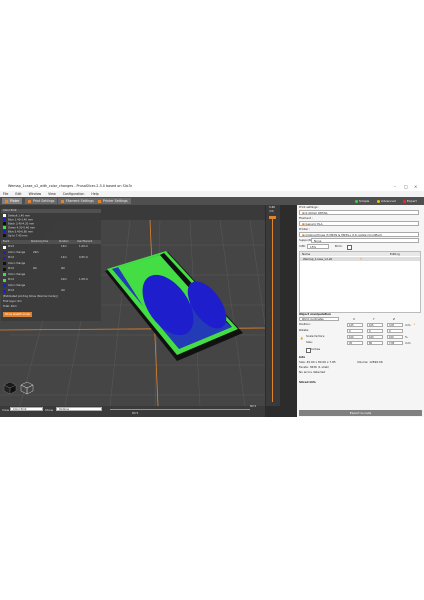 Image resolution: width=424 pixels, height=600 pixels. Describe the element at coordinates (406, 186) in the screenshot. I see `maximize-icon: □` at that location.